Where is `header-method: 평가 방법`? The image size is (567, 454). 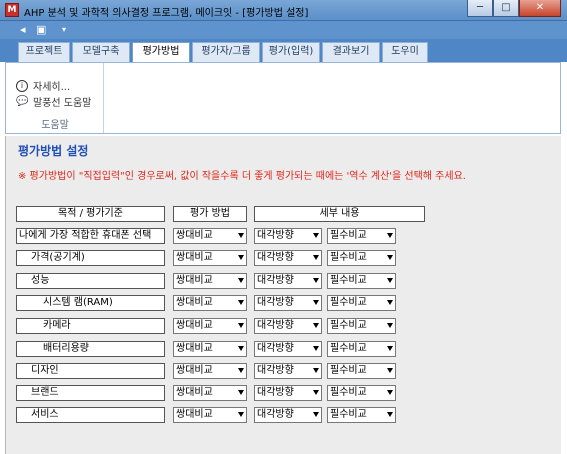 header-method: 평가 방법 is located at coordinates (210, 214).